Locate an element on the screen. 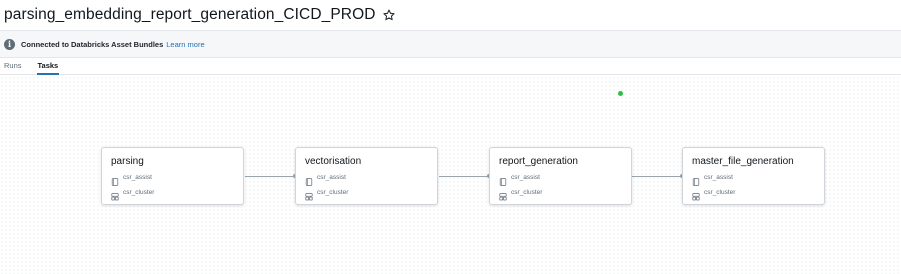 The image size is (901, 274). status-indicator is located at coordinates (620, 93).